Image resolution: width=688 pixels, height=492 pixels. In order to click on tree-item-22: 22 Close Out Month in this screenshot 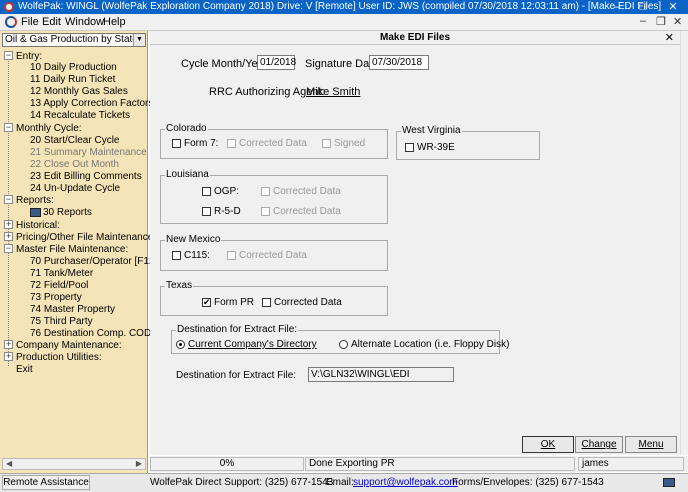, I will do `click(74, 164)`.